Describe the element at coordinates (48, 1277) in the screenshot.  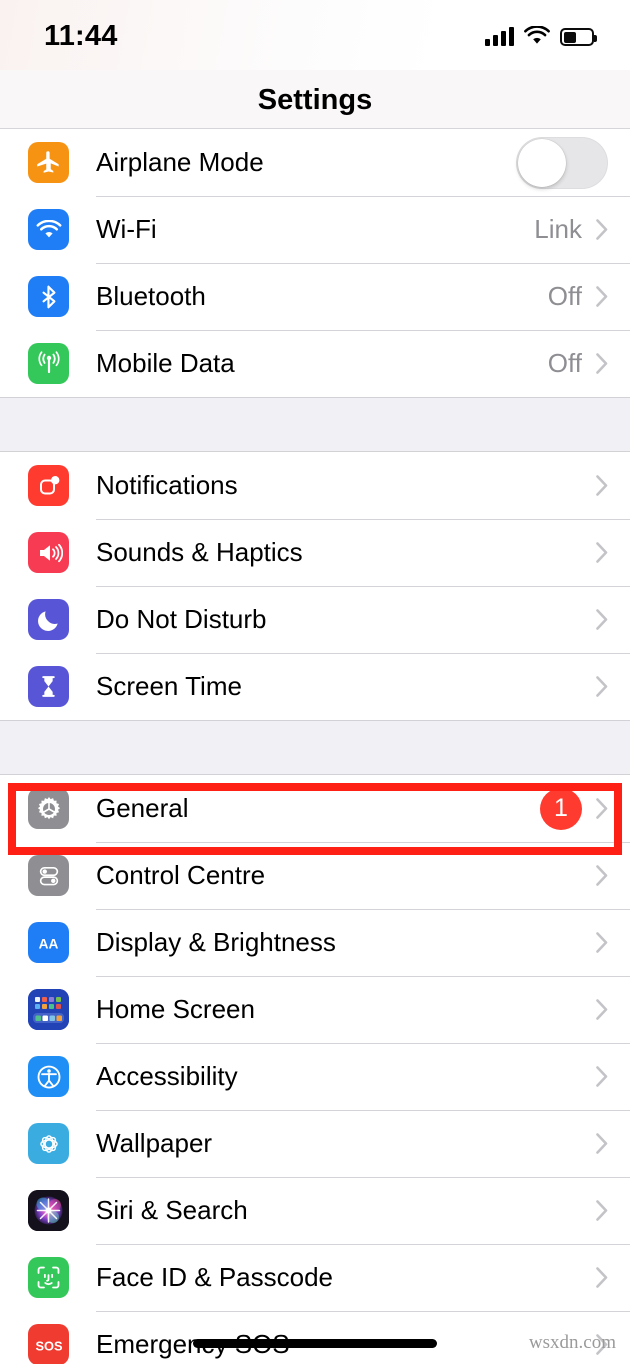
I see `face-id-icon` at that location.